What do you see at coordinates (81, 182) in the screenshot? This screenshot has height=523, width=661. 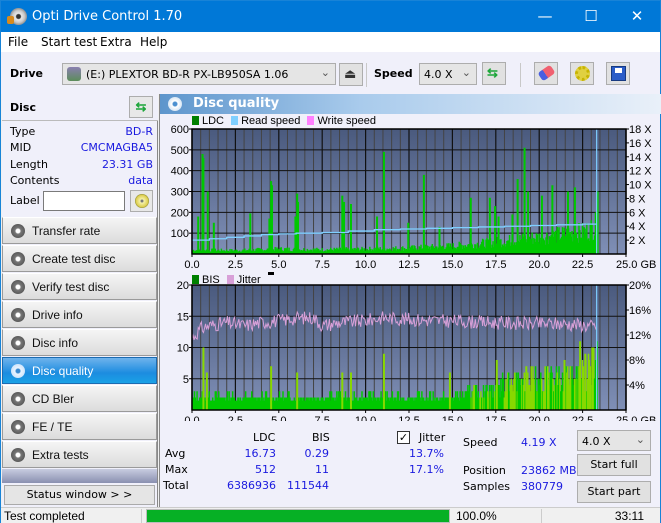 I see `disc-info-contents: Contents data` at bounding box center [81, 182].